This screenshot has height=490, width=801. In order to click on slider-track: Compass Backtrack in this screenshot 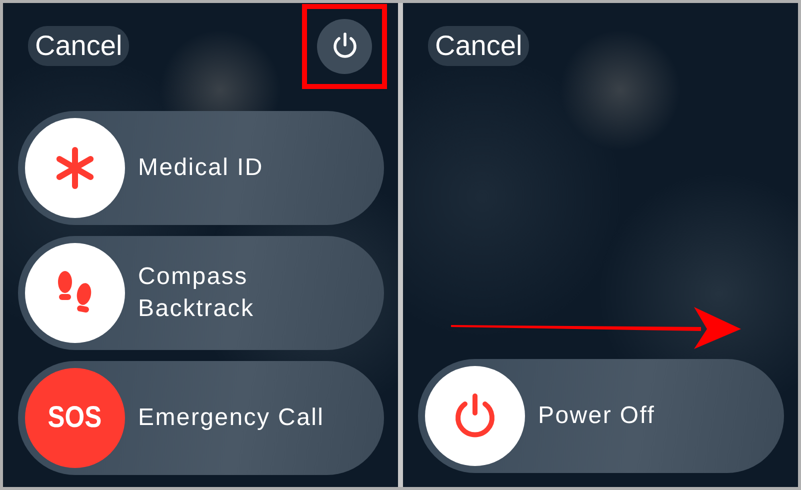, I will do `click(201, 293)`.